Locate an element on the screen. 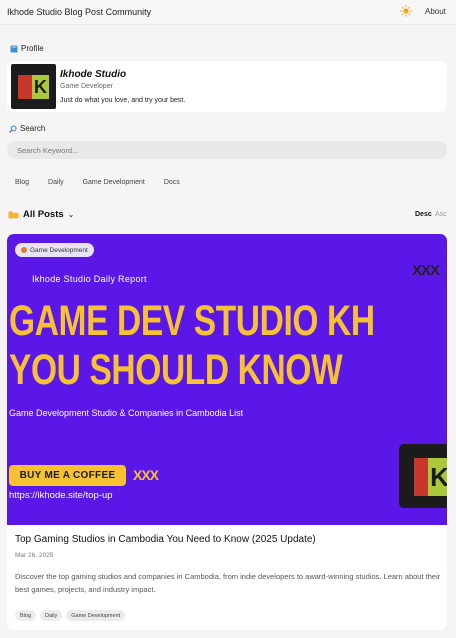 The height and width of the screenshot is (638, 456). profile-name: Ikhode Studio is located at coordinates (93, 74).